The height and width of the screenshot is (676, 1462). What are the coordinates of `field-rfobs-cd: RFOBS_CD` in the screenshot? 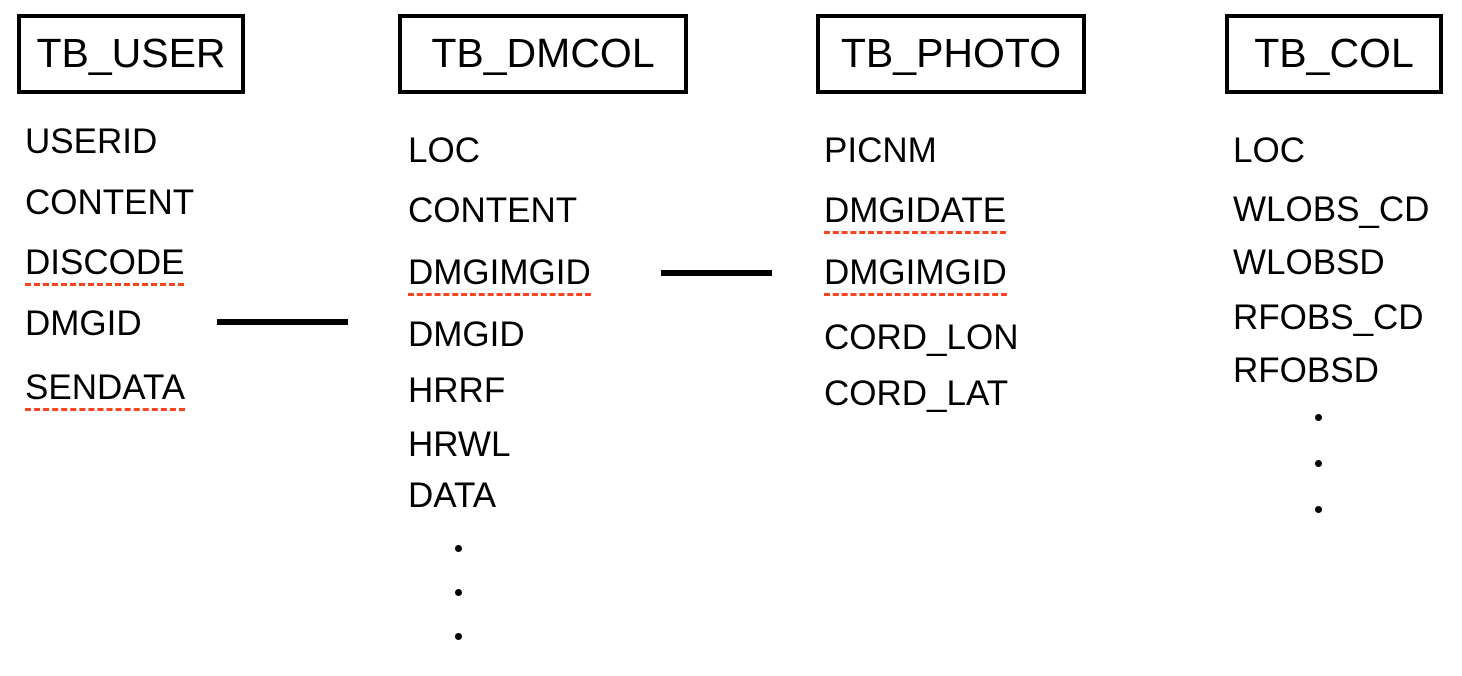 It's located at (1328, 317).